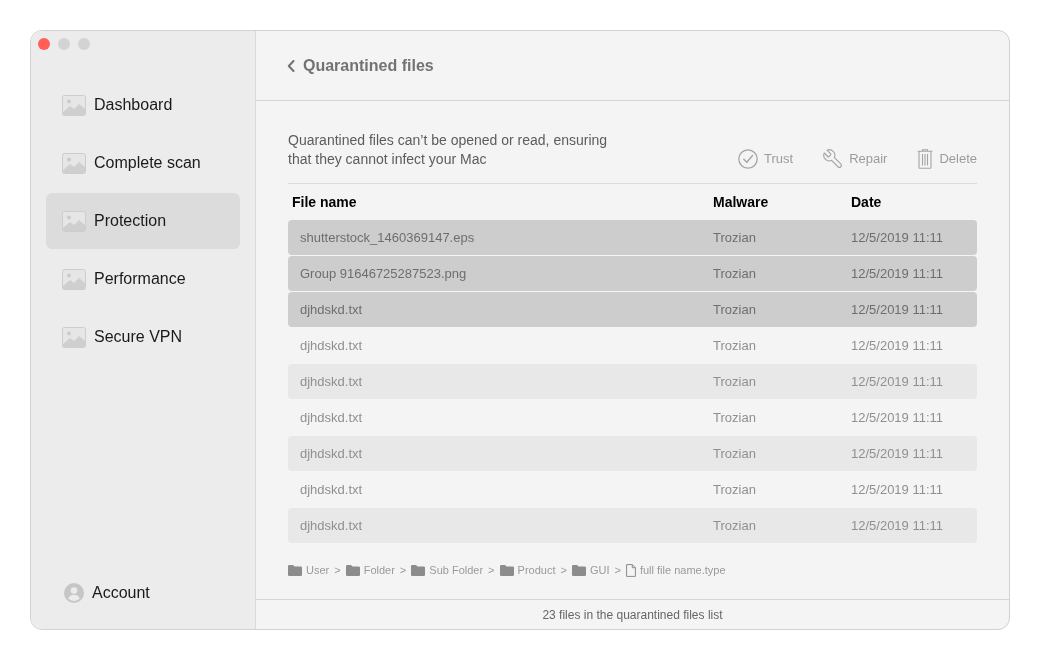  I want to click on wrench-icon, so click(833, 159).